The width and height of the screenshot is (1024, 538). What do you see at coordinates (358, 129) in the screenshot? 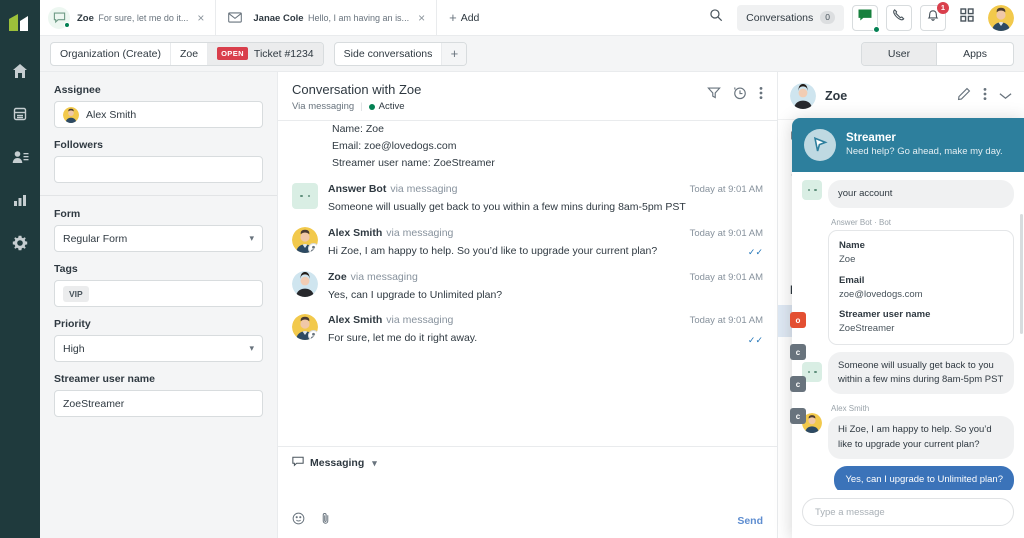
I see `quoted-line-1: Name: Zoe` at bounding box center [358, 129].